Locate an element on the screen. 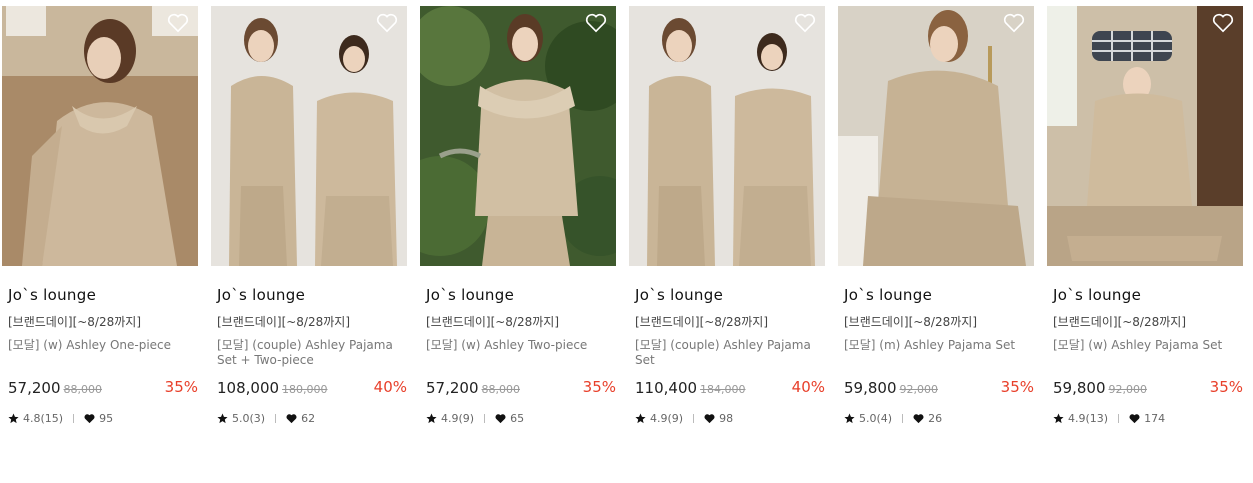 The width and height of the screenshot is (1253, 483). review-meta: 4.8(15) 95 is located at coordinates (103, 418).